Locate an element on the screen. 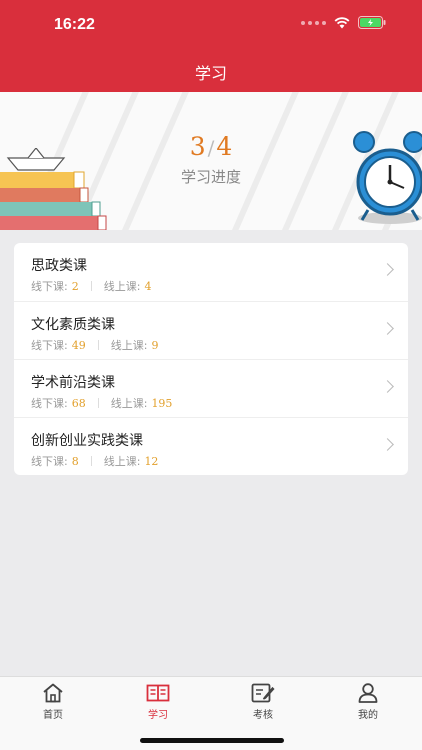  online-count: 4 is located at coordinates (148, 286).